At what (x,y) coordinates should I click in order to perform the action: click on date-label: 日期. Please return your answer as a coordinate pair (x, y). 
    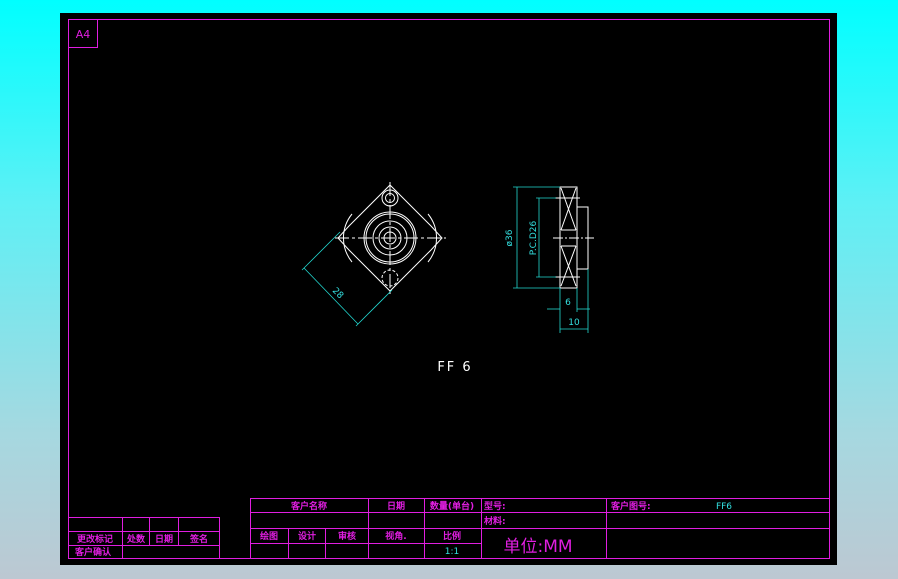
    Looking at the image, I should click on (396, 506).